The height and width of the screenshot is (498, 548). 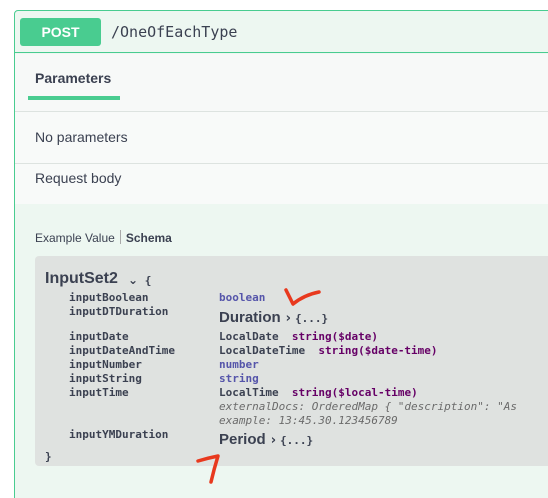 I want to click on operation-summary: POST /OneOfEachType, so click(x=281, y=32).